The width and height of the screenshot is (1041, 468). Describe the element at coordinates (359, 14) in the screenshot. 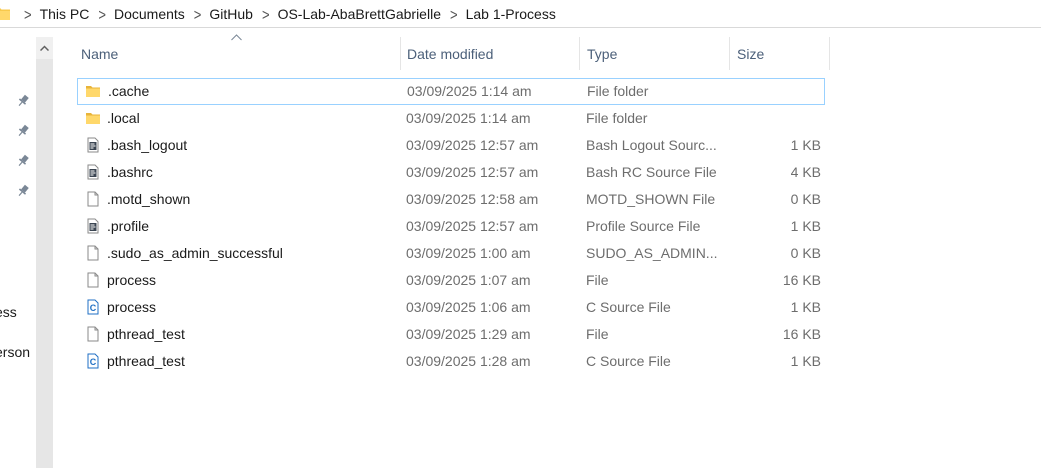

I see `breadcrumb-repo: OS-Lab-AbaBrettGabrielle` at that location.